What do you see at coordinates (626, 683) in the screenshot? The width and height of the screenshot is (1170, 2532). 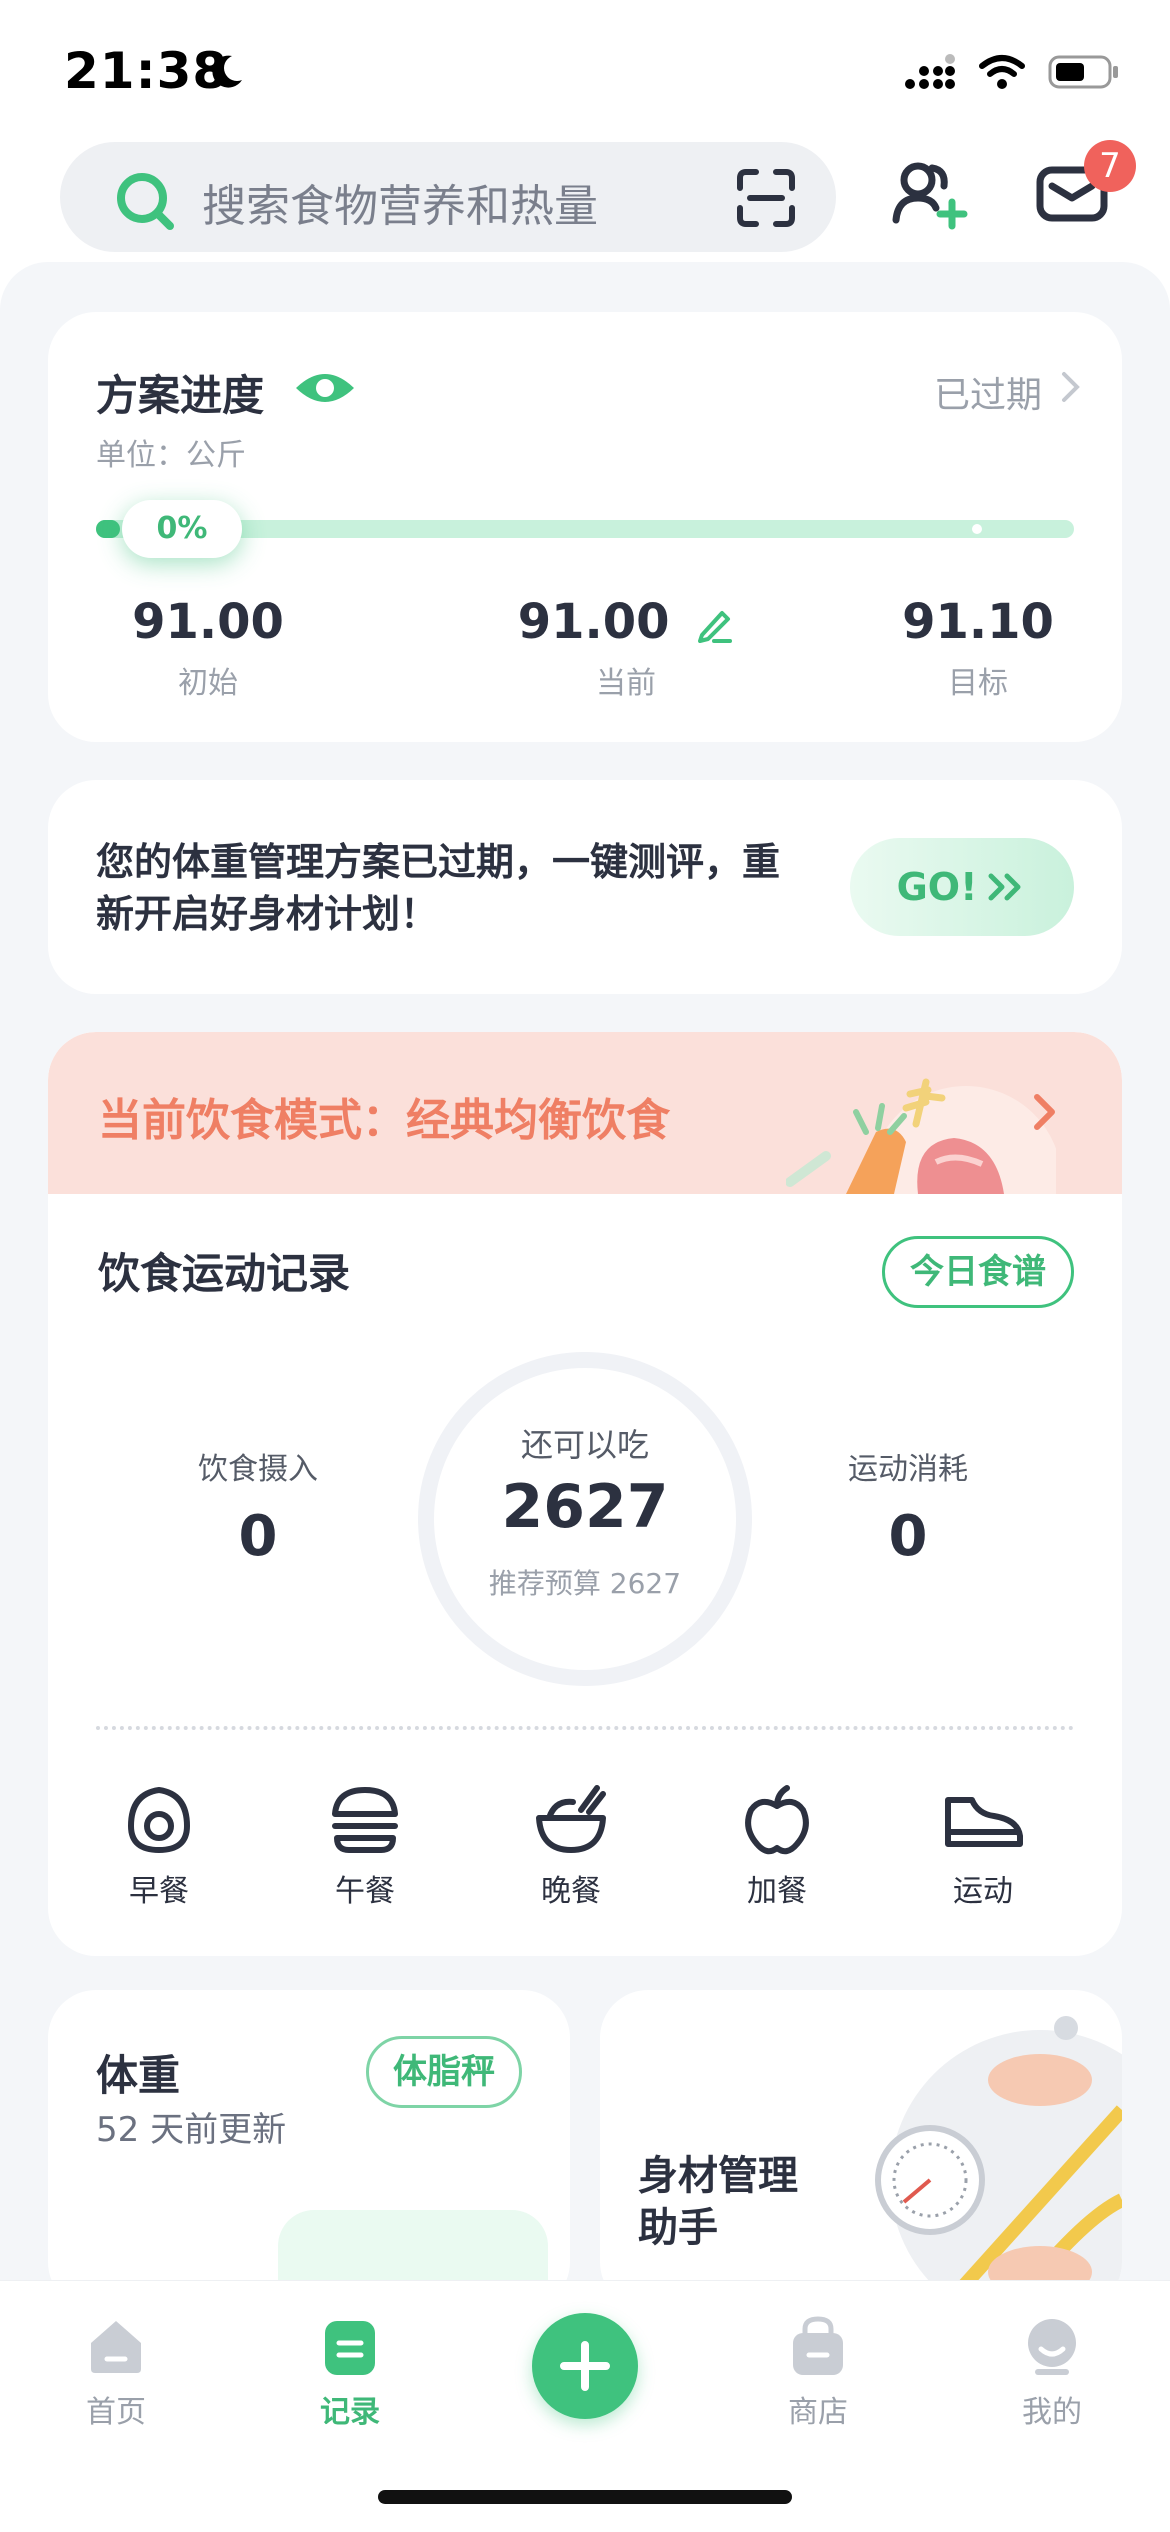 I see `current-label: 当前` at bounding box center [626, 683].